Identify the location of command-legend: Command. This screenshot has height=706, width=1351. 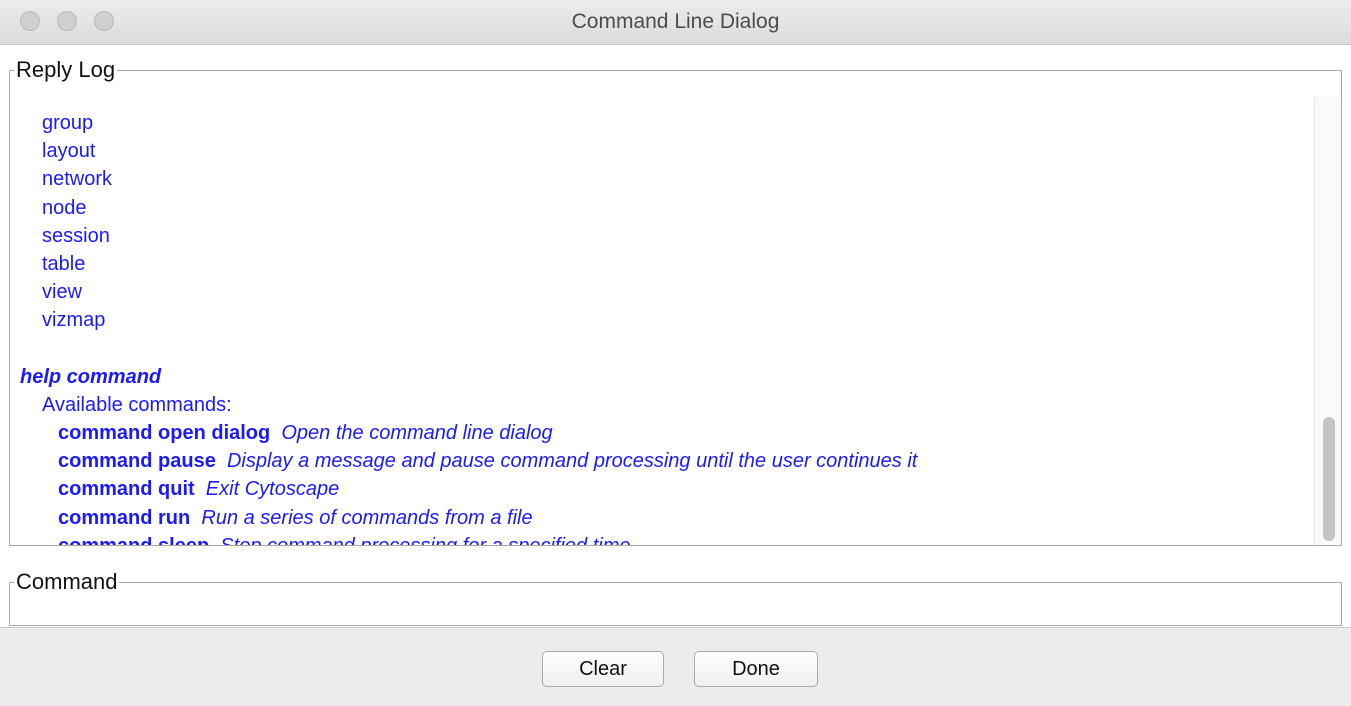
(67, 581).